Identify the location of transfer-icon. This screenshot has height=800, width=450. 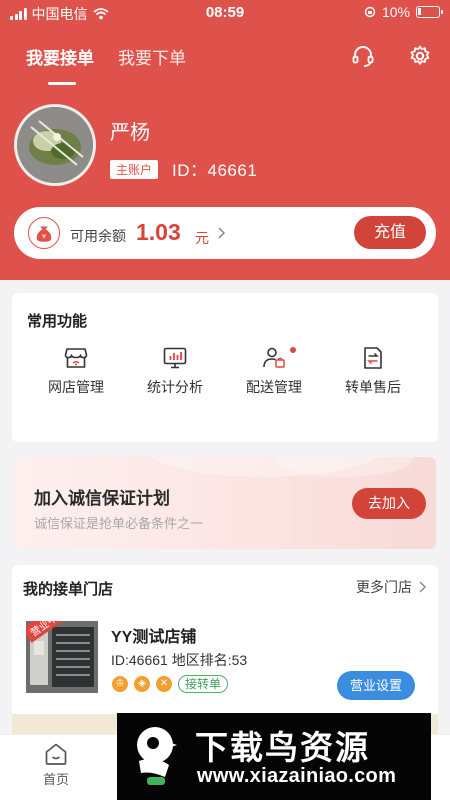
(373, 358).